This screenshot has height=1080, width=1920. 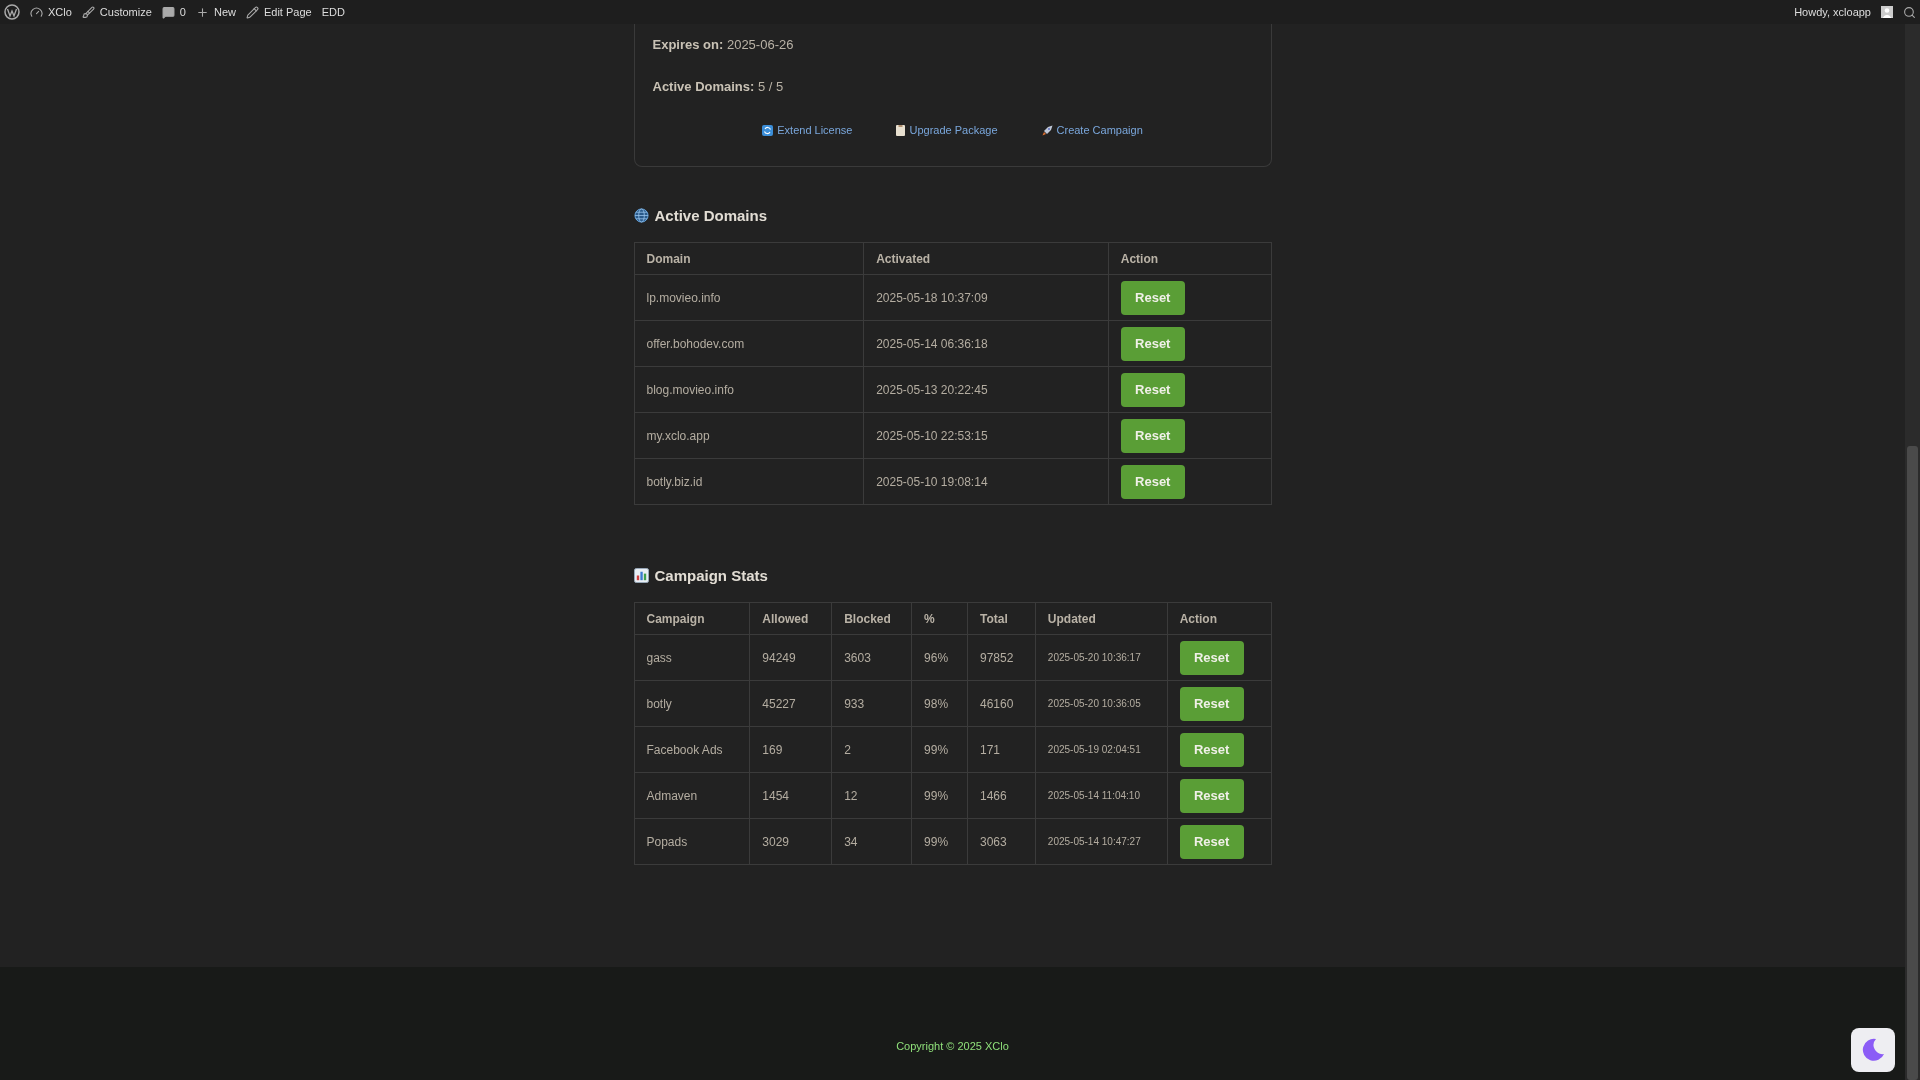 I want to click on table-cell: 2025-05-10 19:08:14, so click(x=986, y=481).